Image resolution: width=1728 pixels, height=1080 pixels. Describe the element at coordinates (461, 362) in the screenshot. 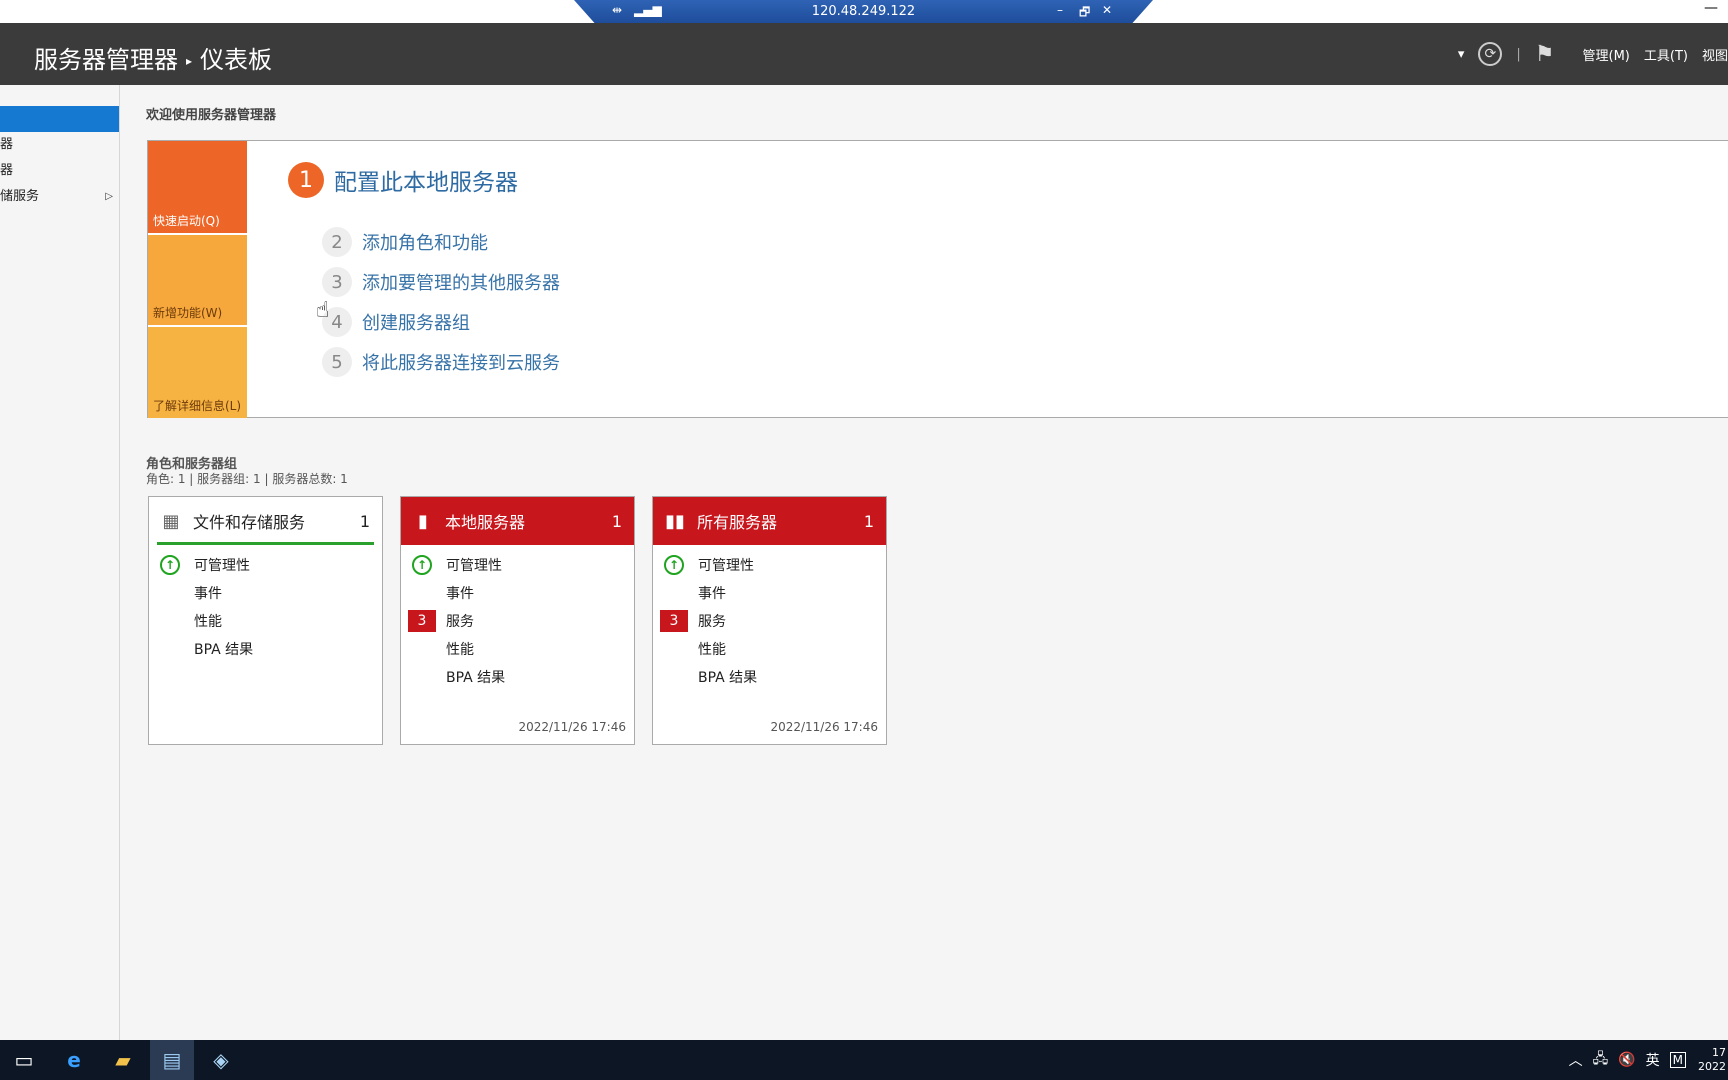

I see `step-link: 将此服务器连接到云服务` at that location.